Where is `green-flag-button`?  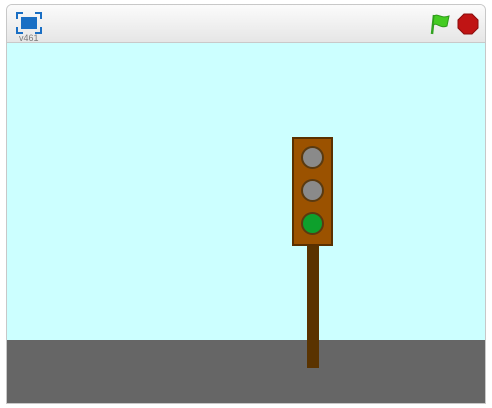 green-flag-button is located at coordinates (440, 24).